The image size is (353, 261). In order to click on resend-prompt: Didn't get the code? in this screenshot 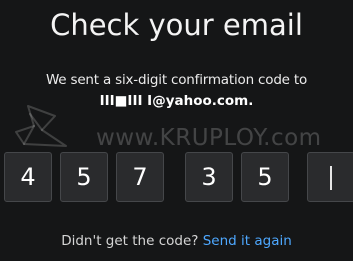, I will do `click(130, 241)`.